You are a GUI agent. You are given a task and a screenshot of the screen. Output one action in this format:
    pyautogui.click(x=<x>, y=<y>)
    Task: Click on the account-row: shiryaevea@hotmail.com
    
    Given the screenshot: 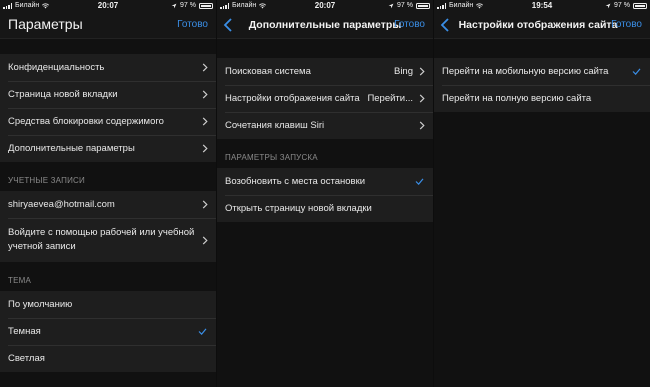 What is the action you would take?
    pyautogui.click(x=108, y=204)
    